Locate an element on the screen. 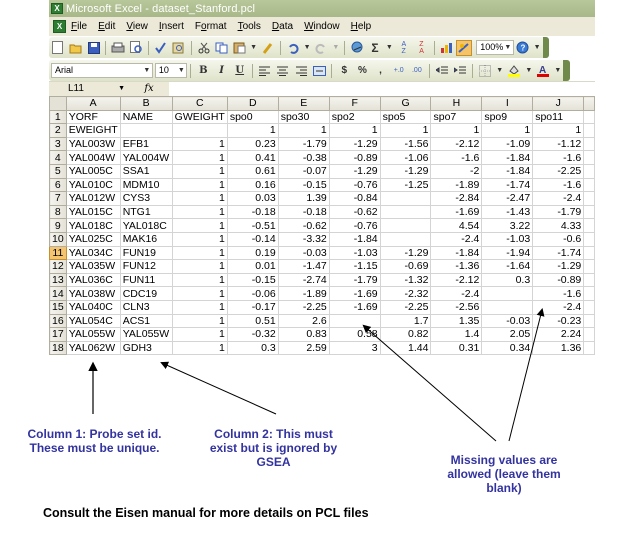 This screenshot has height=534, width=618. cell-i6: -1.74 is located at coordinates (507, 185).